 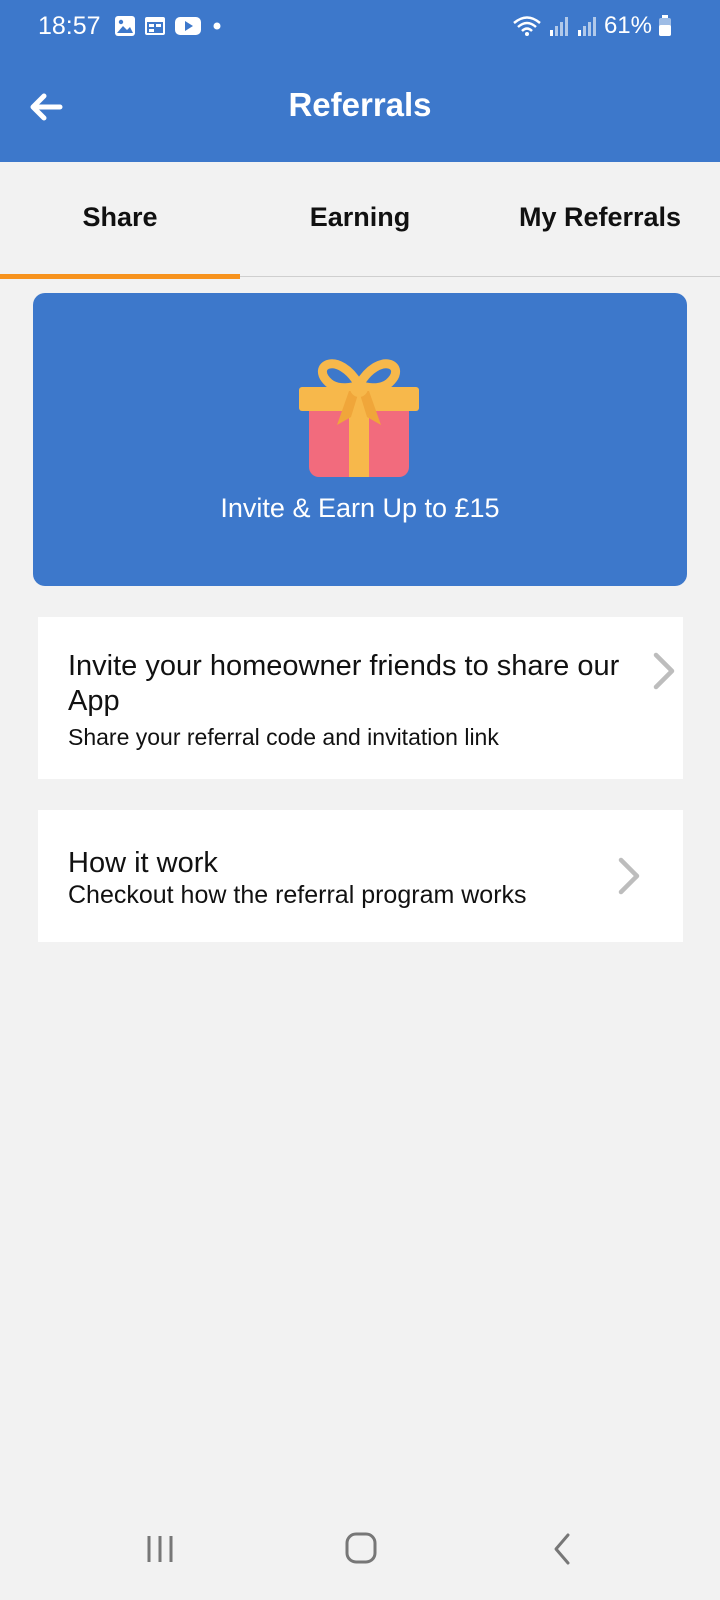 What do you see at coordinates (120, 217) in the screenshot?
I see `tab-label: Share` at bounding box center [120, 217].